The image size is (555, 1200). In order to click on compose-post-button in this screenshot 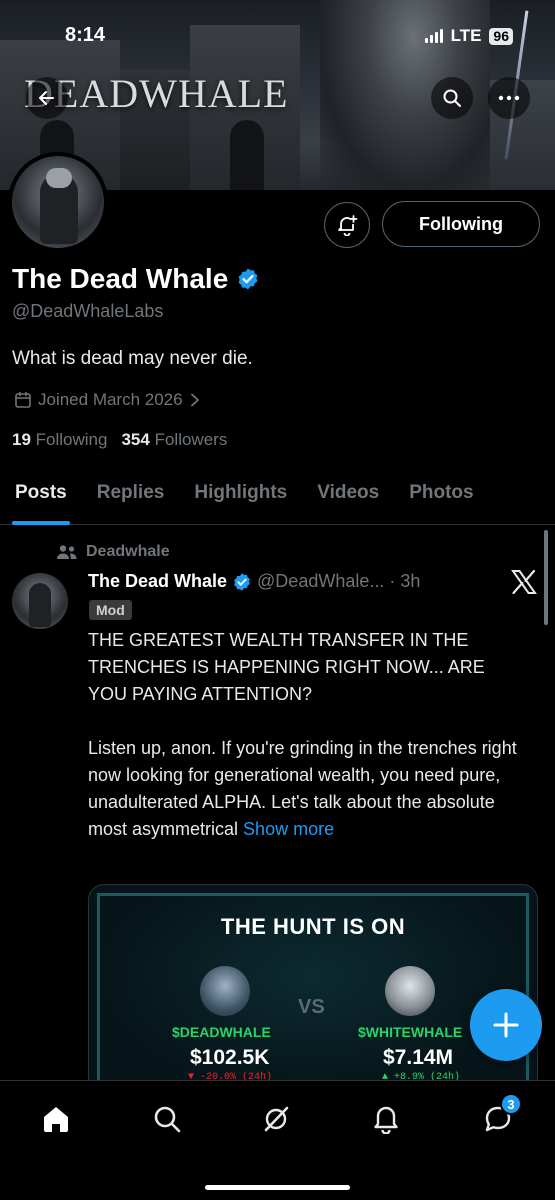, I will do `click(506, 1025)`.